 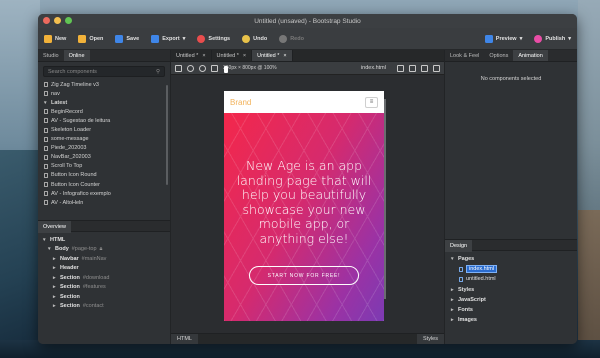 What do you see at coordinates (69, 268) in the screenshot?
I see `tree-node-tag: Header` at bounding box center [69, 268].